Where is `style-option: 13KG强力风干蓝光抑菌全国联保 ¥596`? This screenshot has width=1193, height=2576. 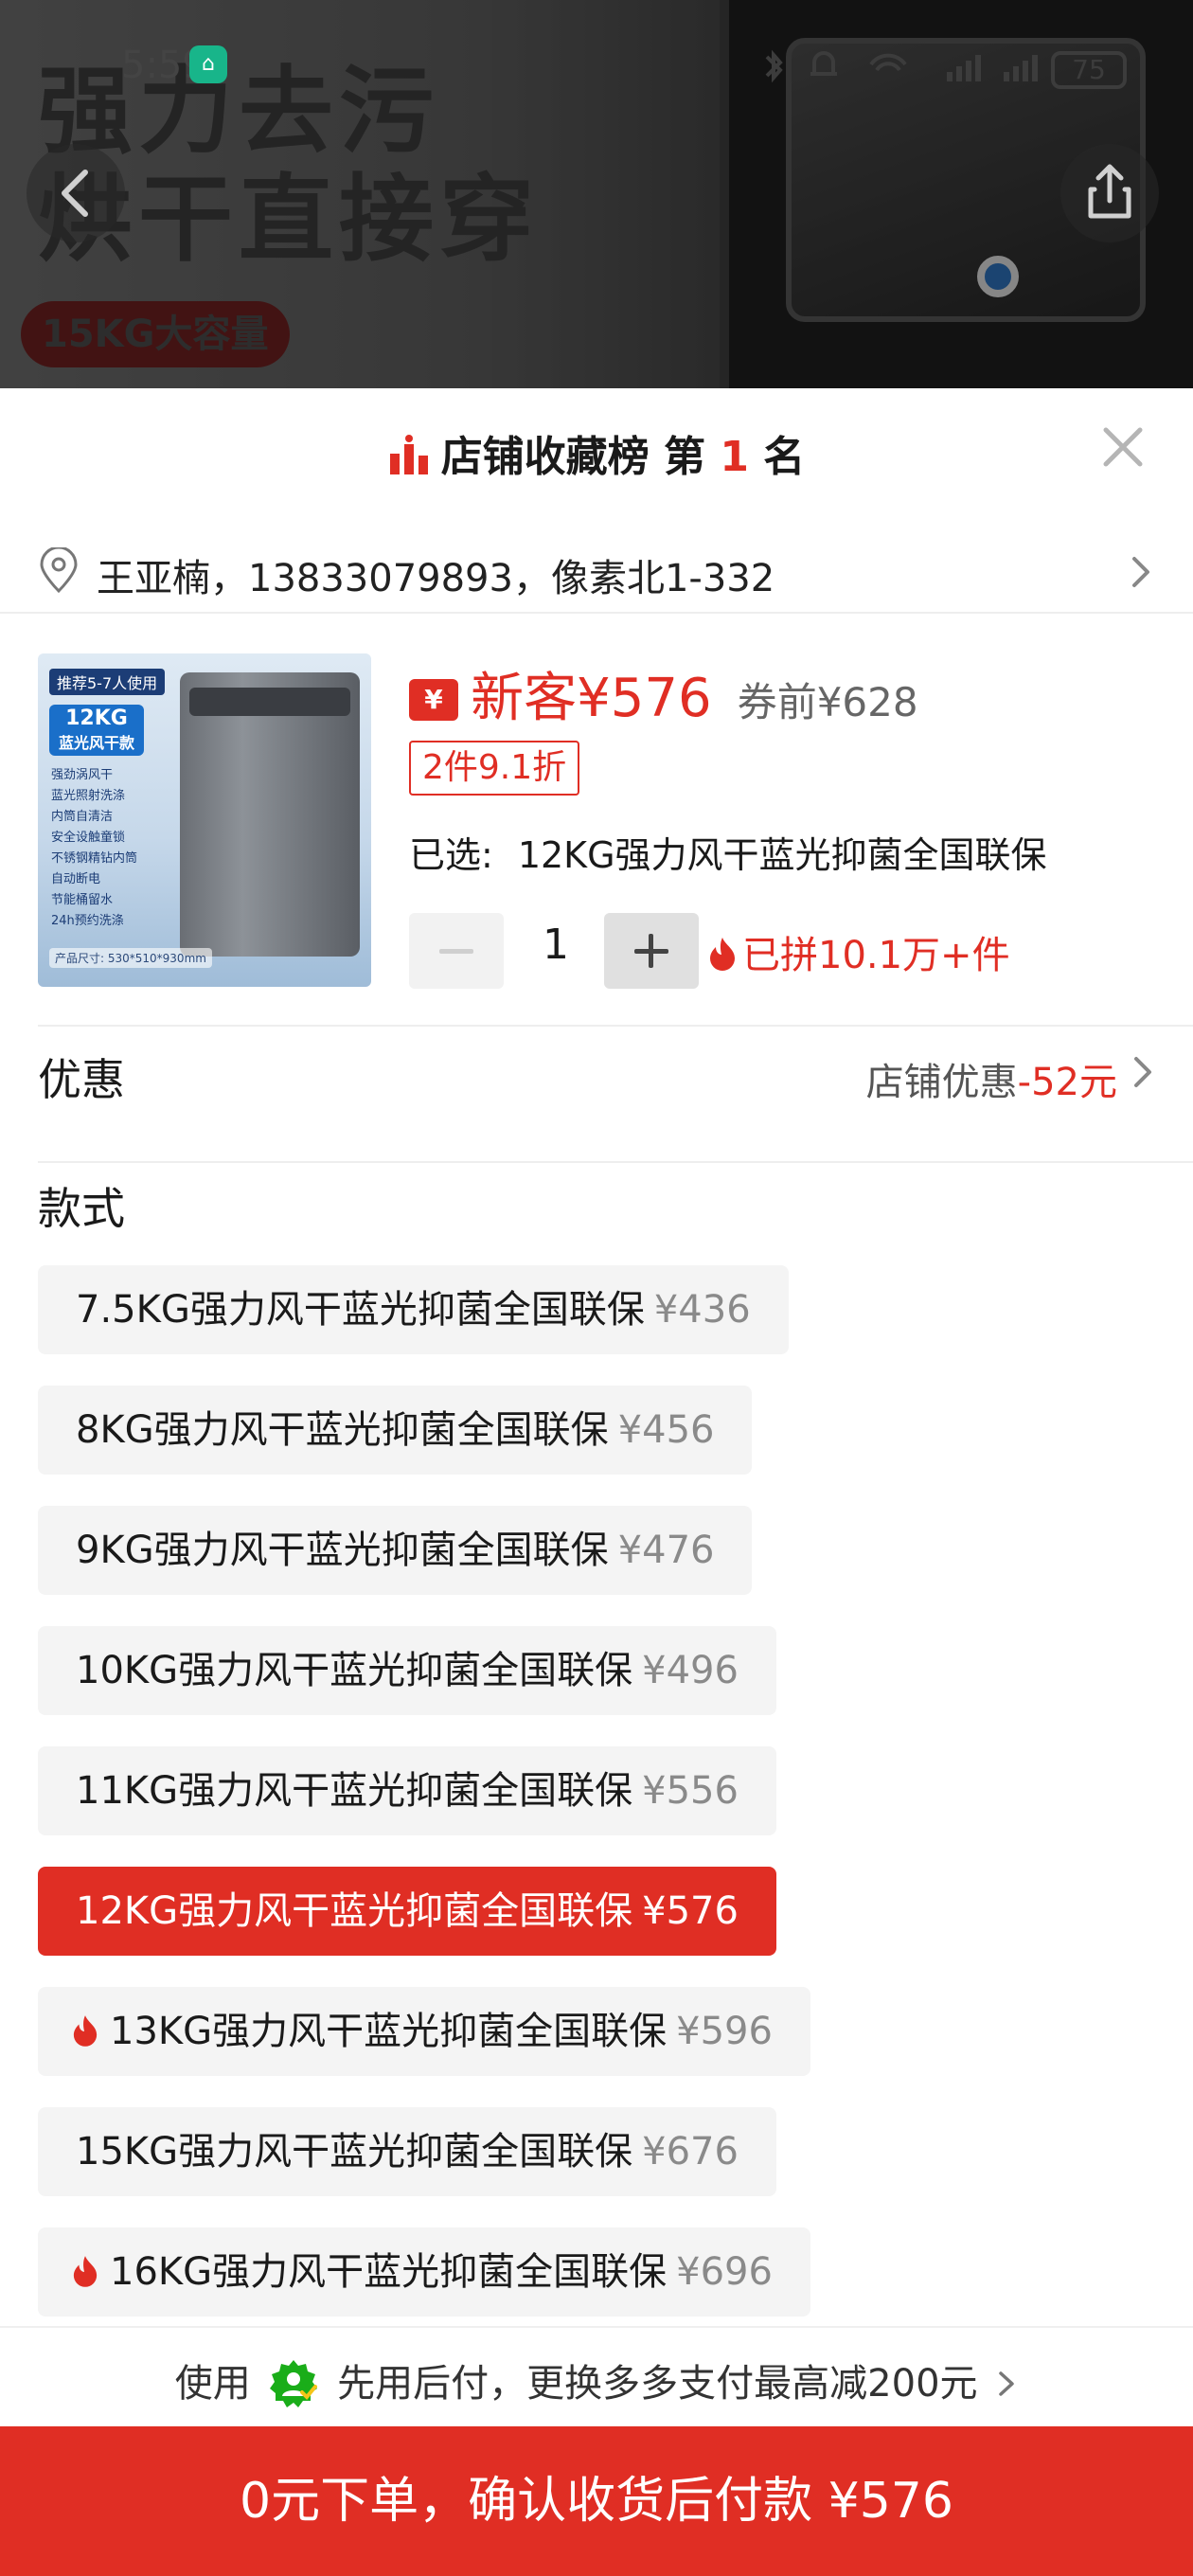 style-option: 13KG强力风干蓝光抑菌全国联保 ¥596 is located at coordinates (424, 2031).